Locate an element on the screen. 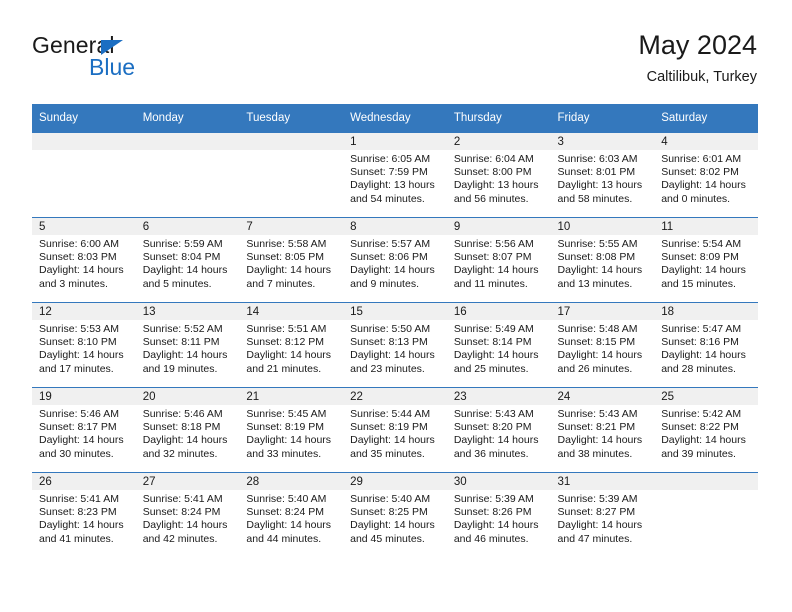  daylight-text: Daylight: 14 hours and 3 minutes. is located at coordinates (81, 277).